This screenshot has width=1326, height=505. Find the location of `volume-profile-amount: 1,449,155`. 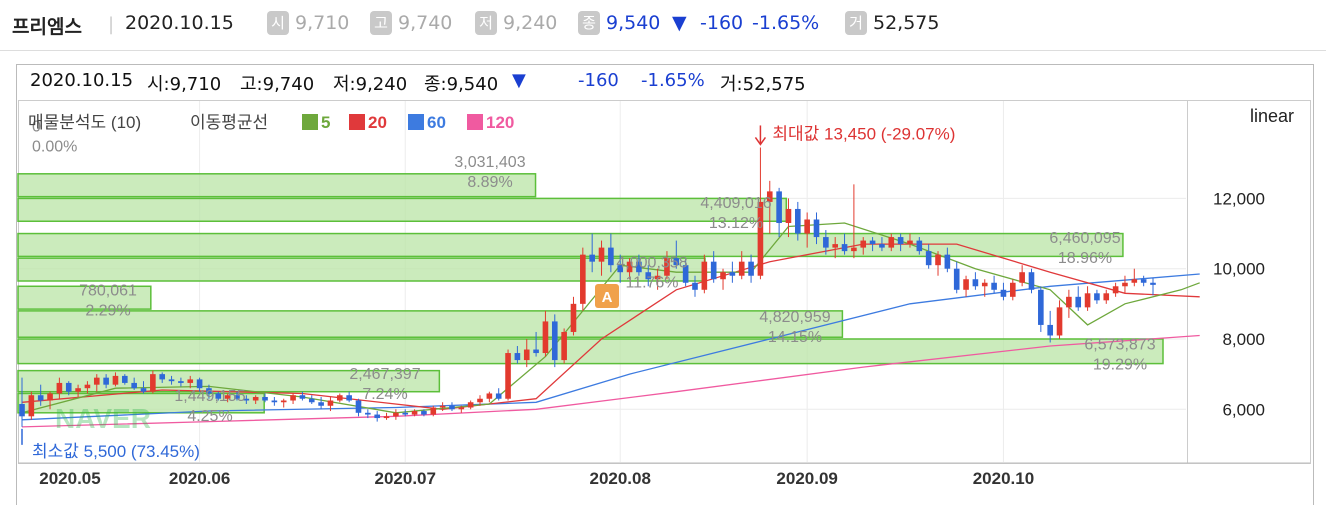

volume-profile-amount: 1,449,155 is located at coordinates (209, 396).